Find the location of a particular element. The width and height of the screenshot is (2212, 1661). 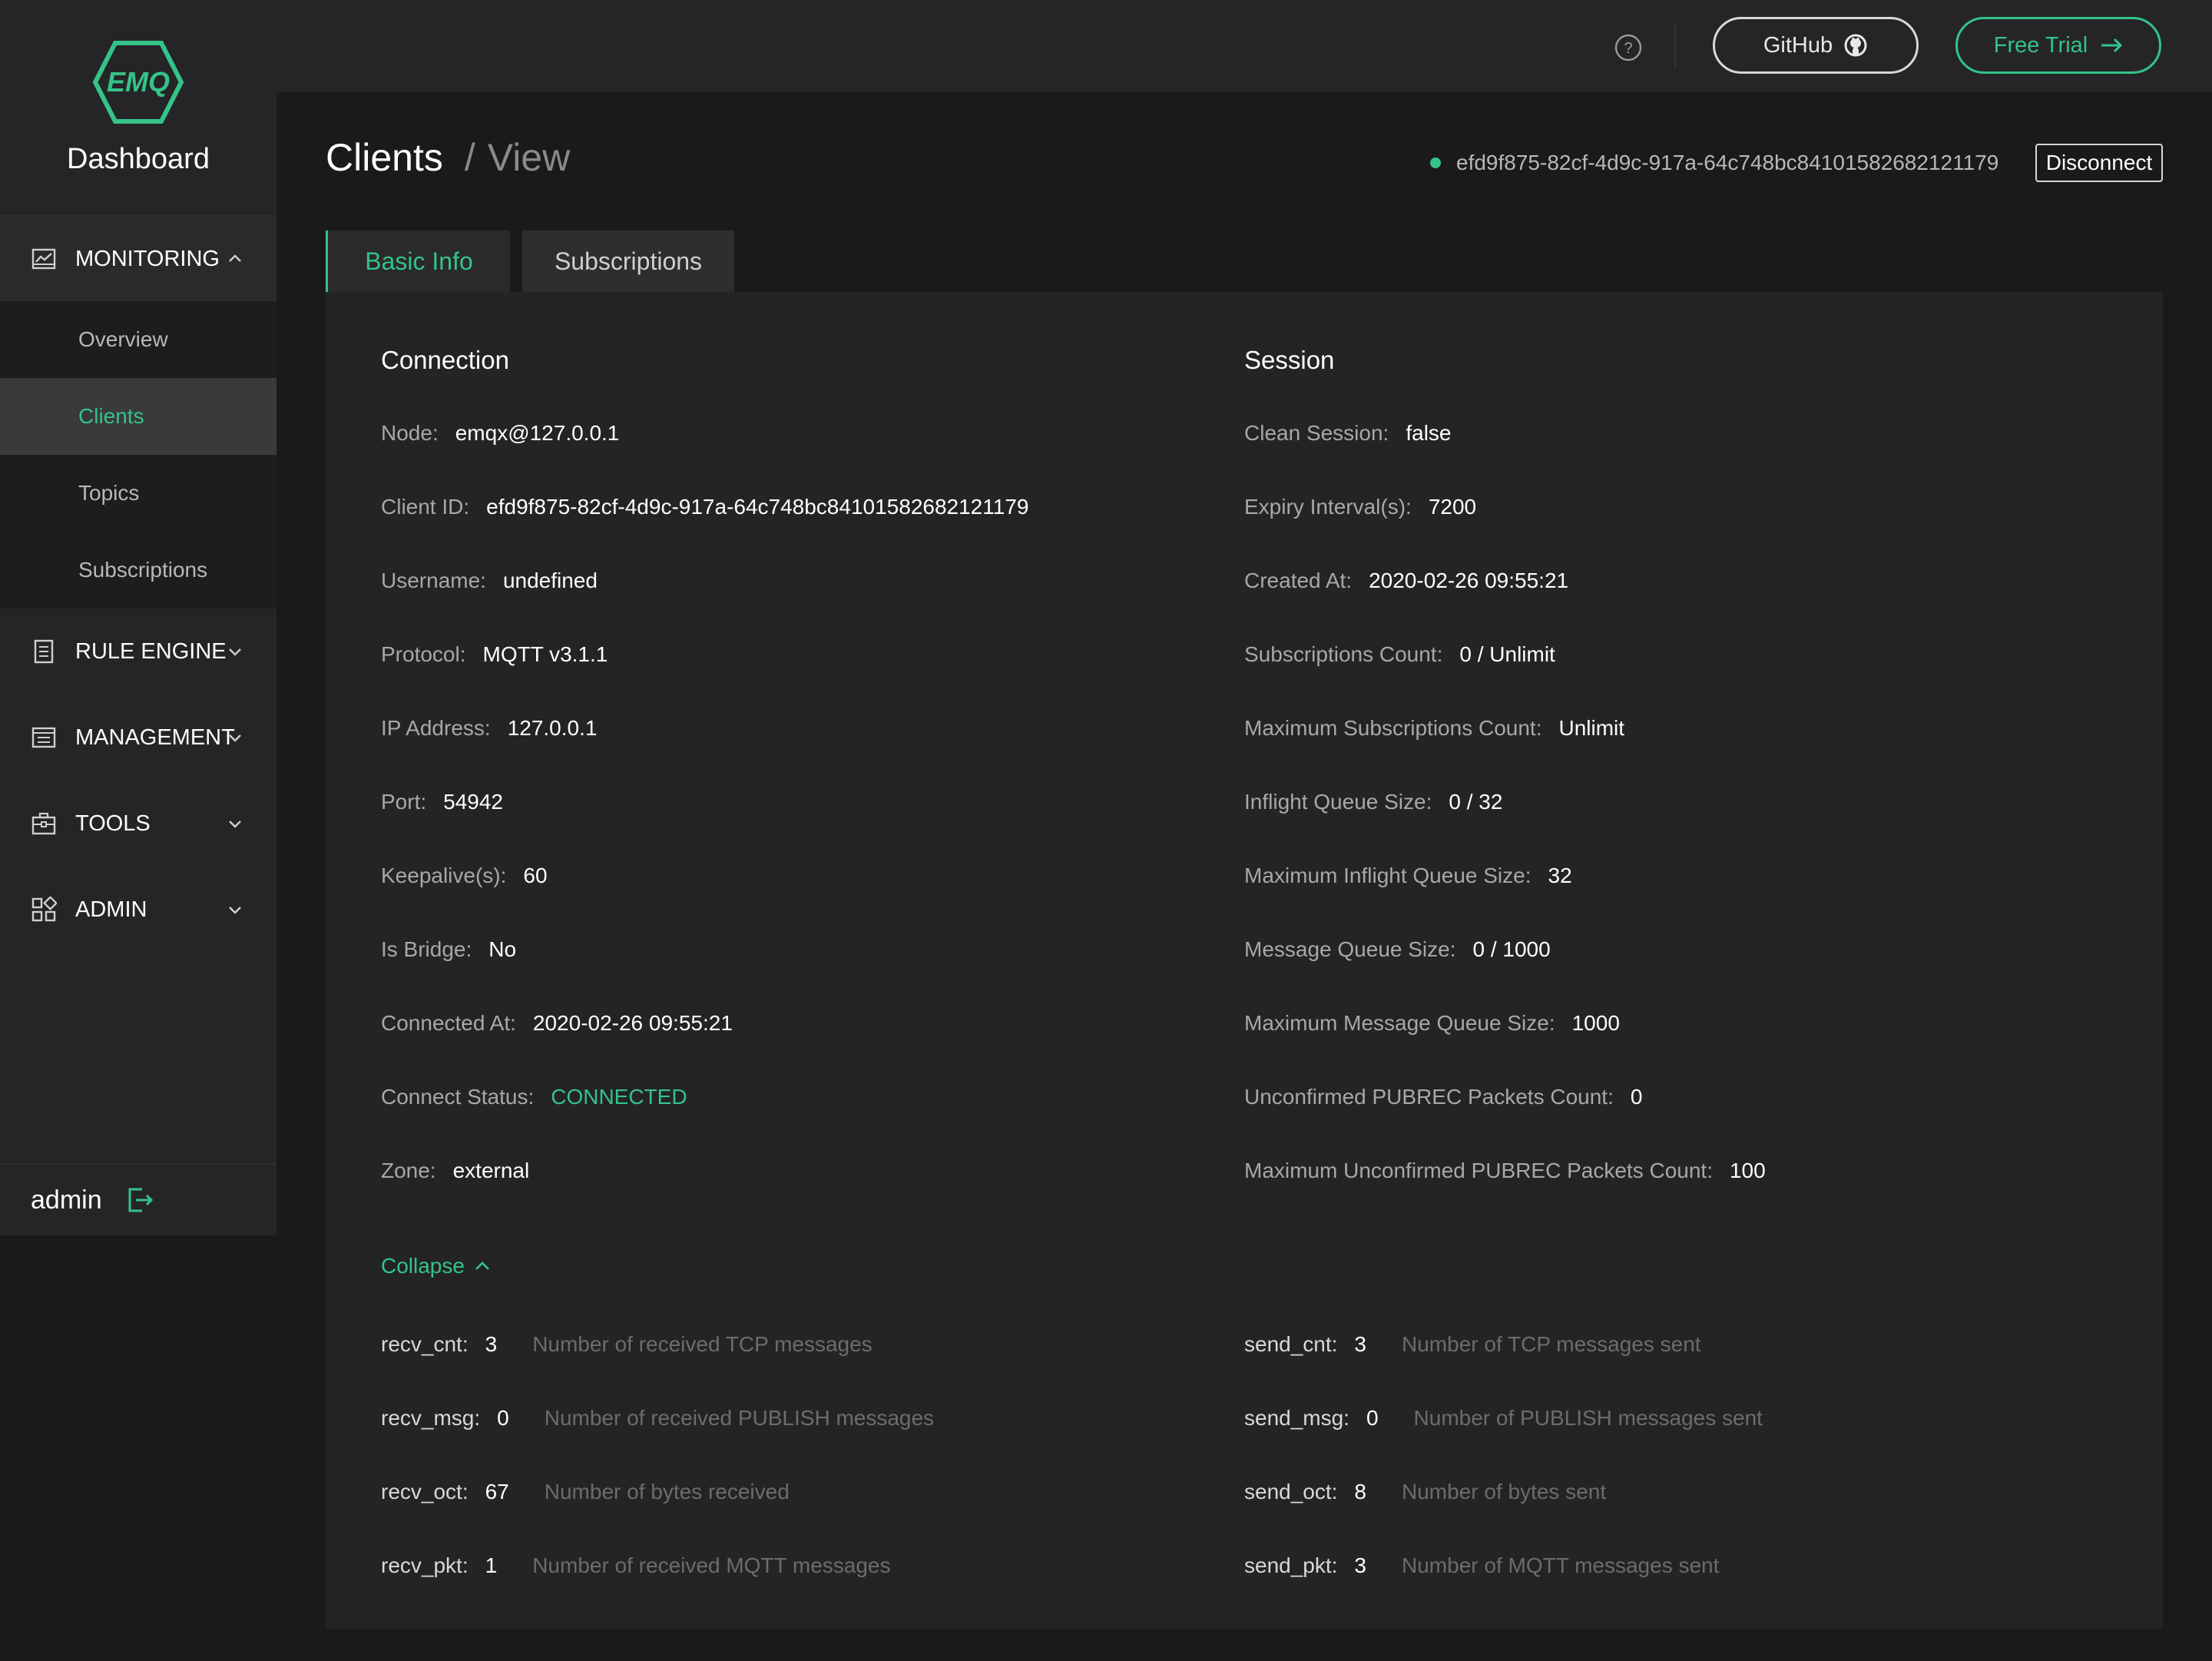

field-value: 7200 is located at coordinates (1452, 507).